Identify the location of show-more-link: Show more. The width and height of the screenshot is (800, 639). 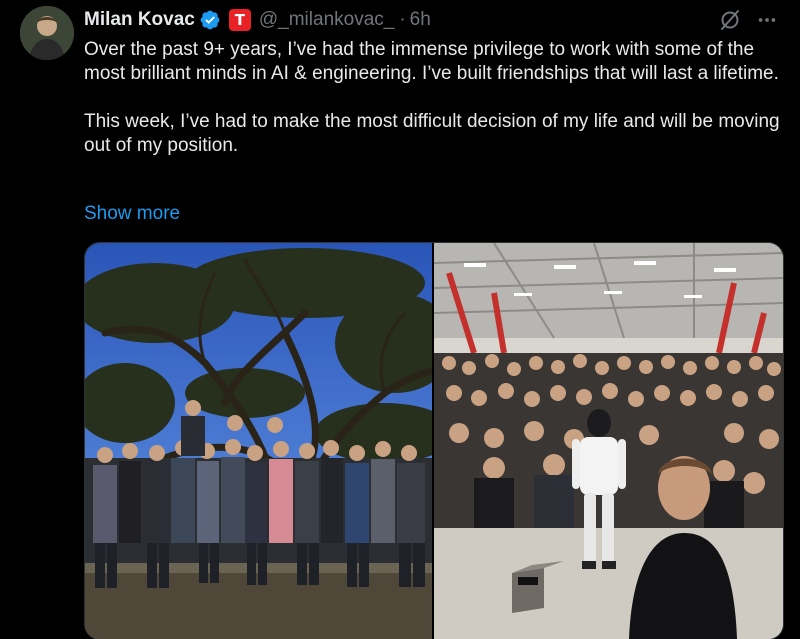
(132, 214).